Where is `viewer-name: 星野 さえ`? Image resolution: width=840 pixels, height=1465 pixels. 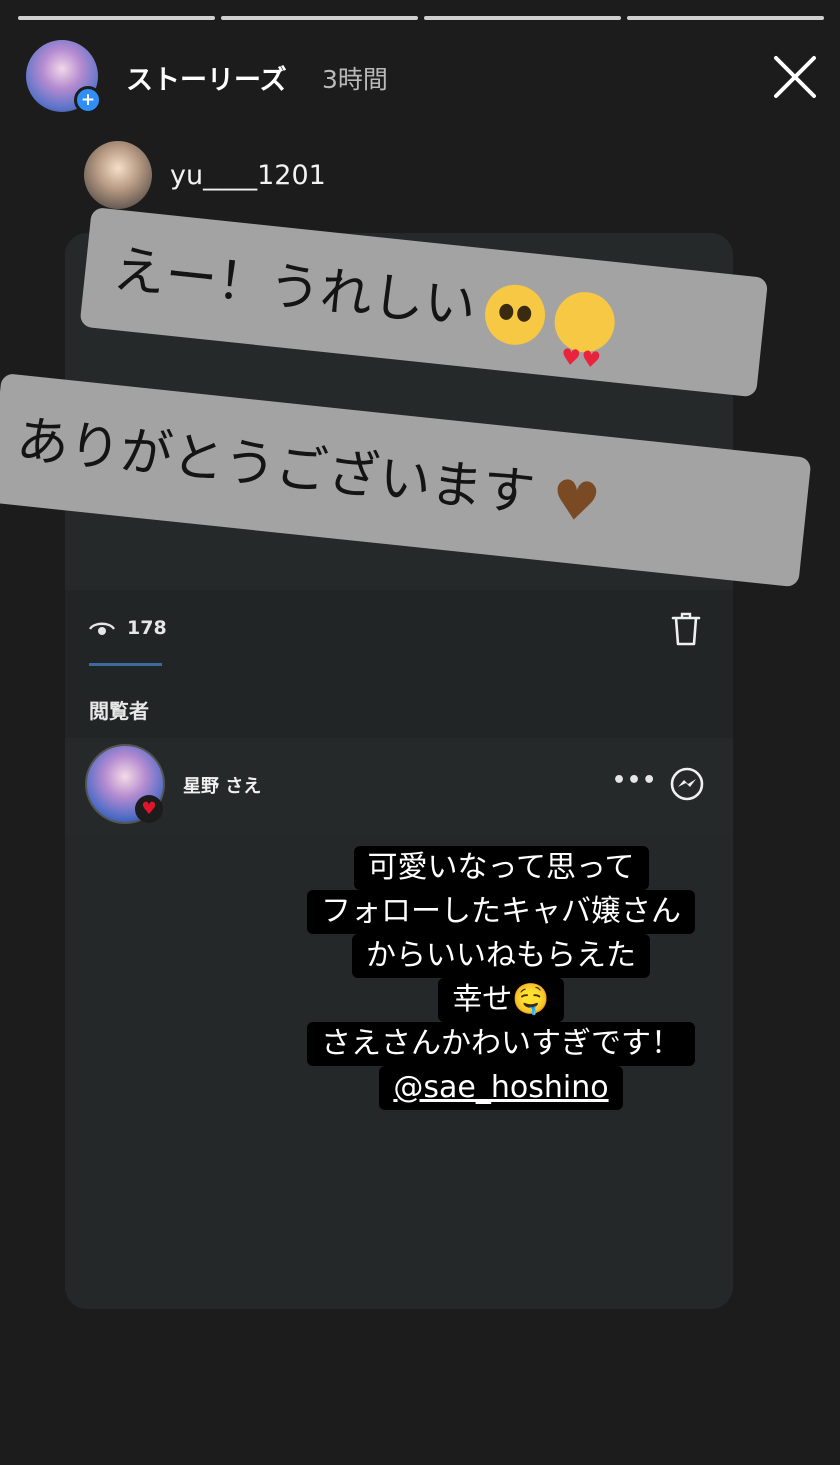
viewer-name: 星野 さえ is located at coordinates (222, 785).